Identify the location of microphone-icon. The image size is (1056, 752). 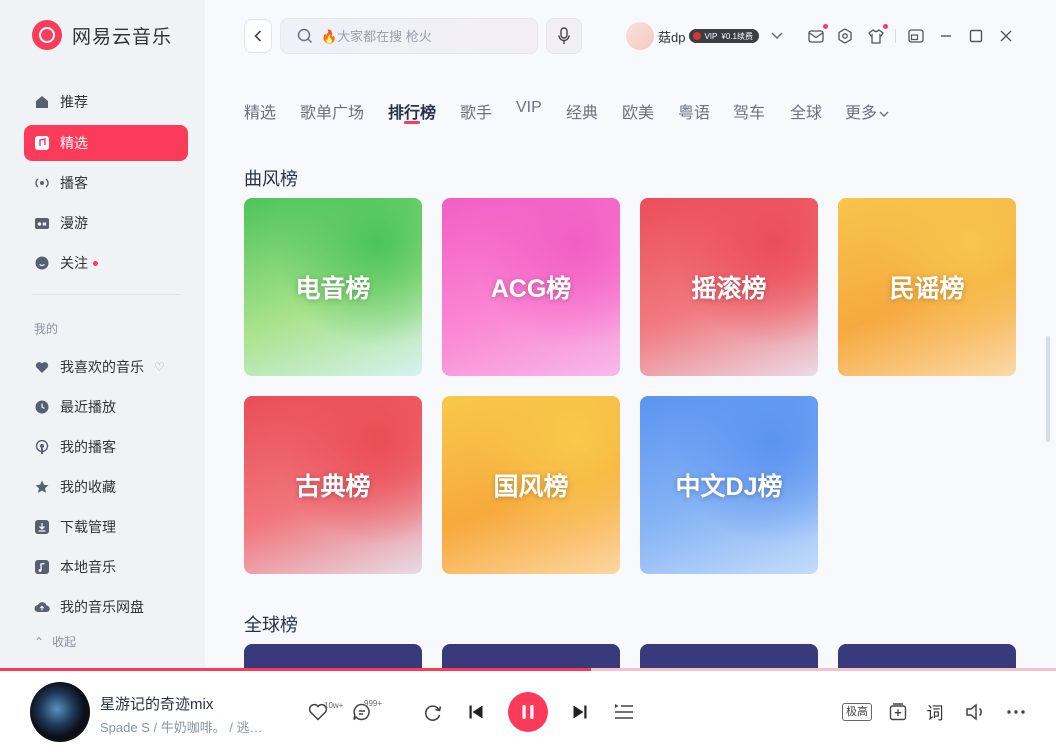
(564, 35).